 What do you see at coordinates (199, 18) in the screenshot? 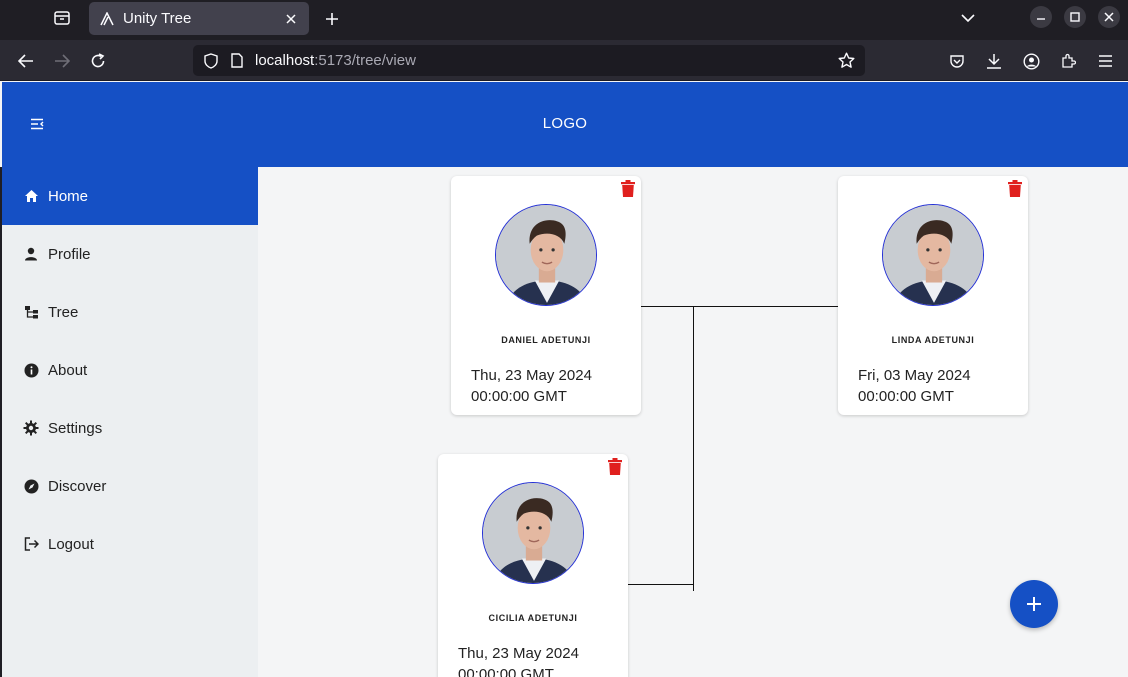
I see `browser-tab: Unity Tree` at bounding box center [199, 18].